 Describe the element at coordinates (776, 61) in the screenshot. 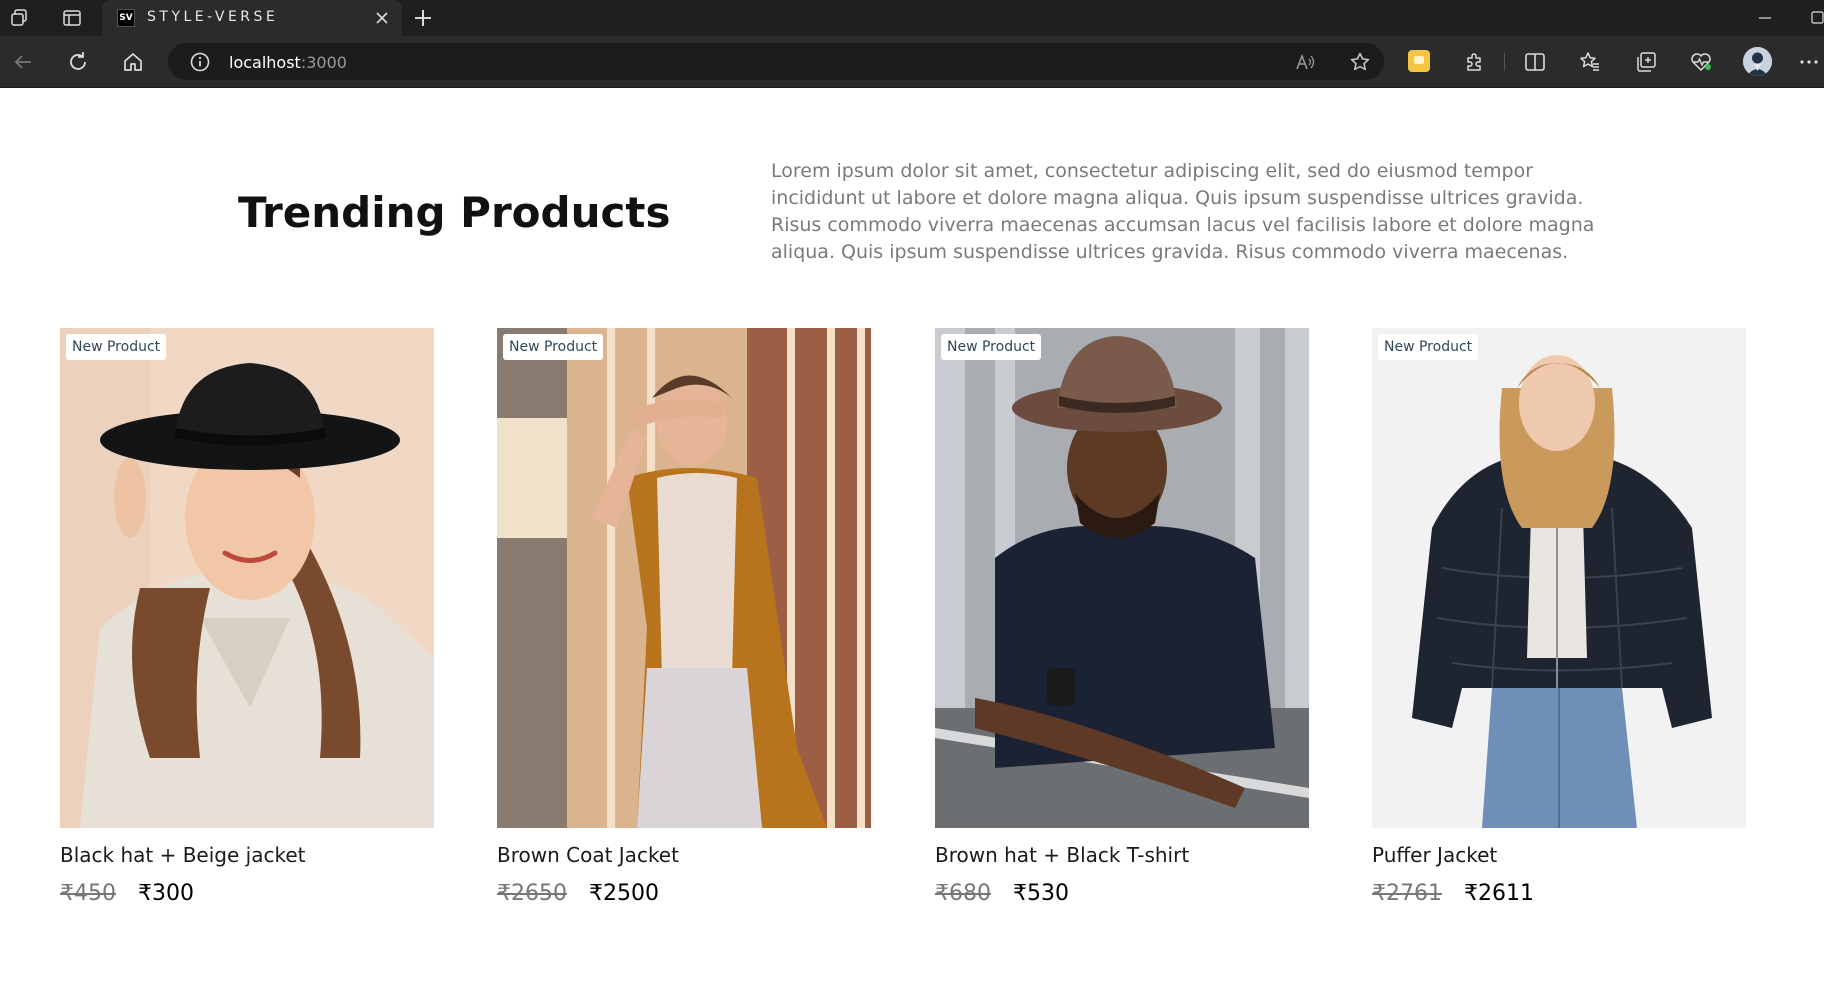

I see `address-bar: localhost:3000` at that location.